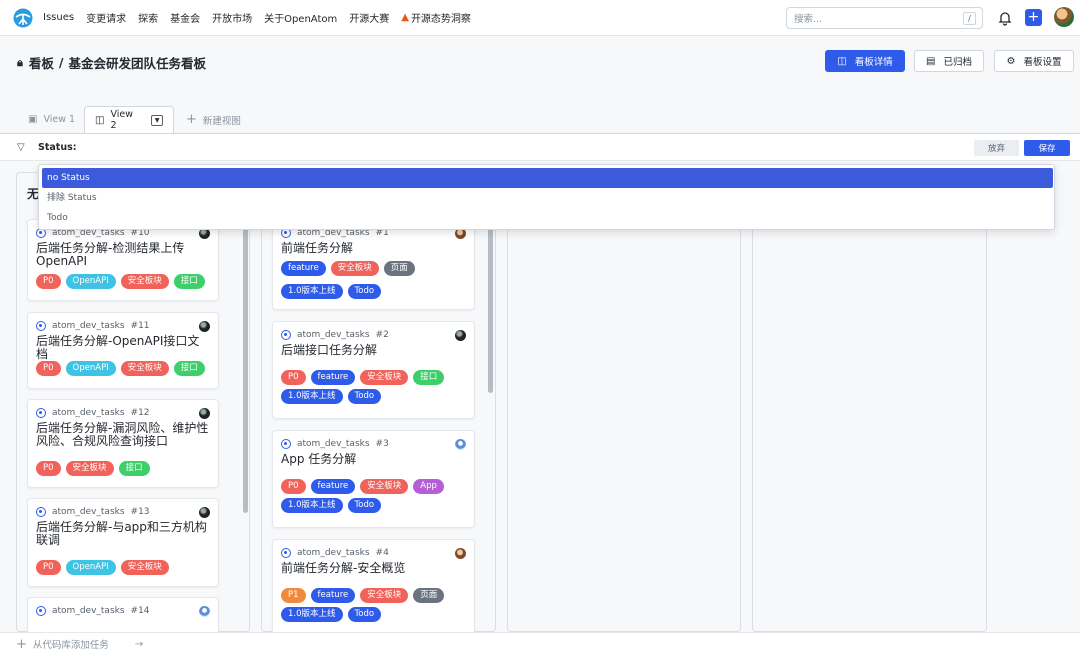  Describe the element at coordinates (123, 534) in the screenshot. I see `card-title: 后端任务分解-与app和三方机构联调` at that location.